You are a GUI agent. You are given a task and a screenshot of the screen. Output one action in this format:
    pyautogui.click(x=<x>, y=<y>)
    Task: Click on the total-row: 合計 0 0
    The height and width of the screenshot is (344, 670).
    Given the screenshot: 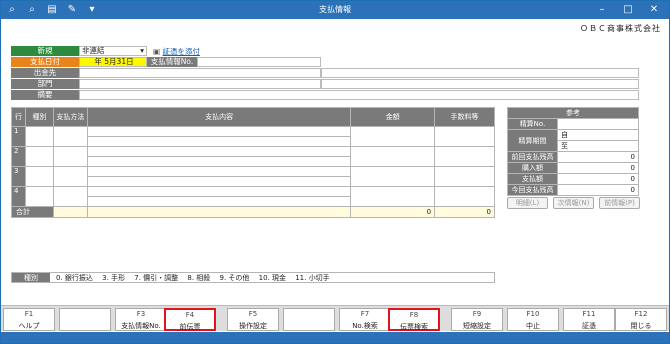 What is the action you would take?
    pyautogui.click(x=253, y=212)
    